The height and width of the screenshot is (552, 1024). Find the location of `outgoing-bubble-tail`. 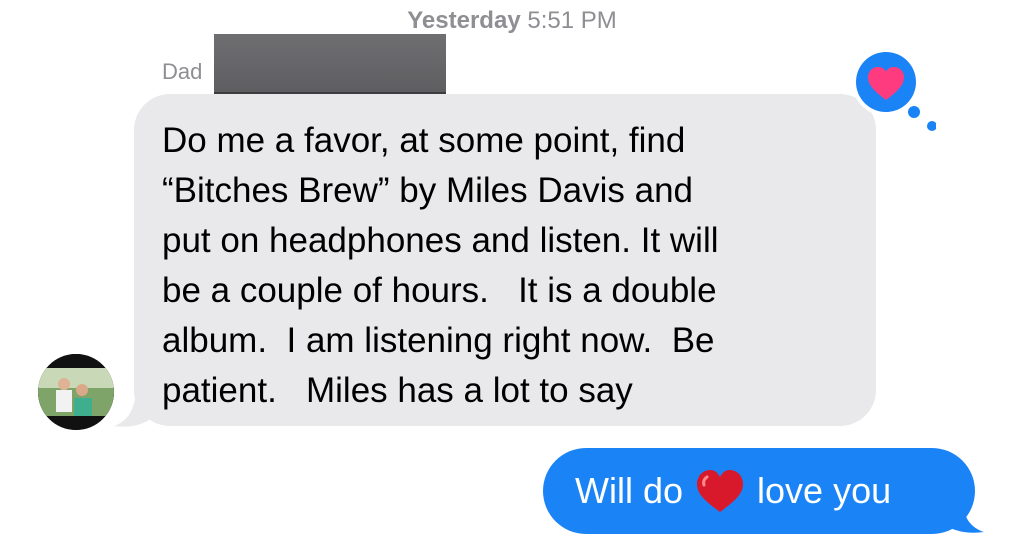

outgoing-bubble-tail is located at coordinates (964, 516).